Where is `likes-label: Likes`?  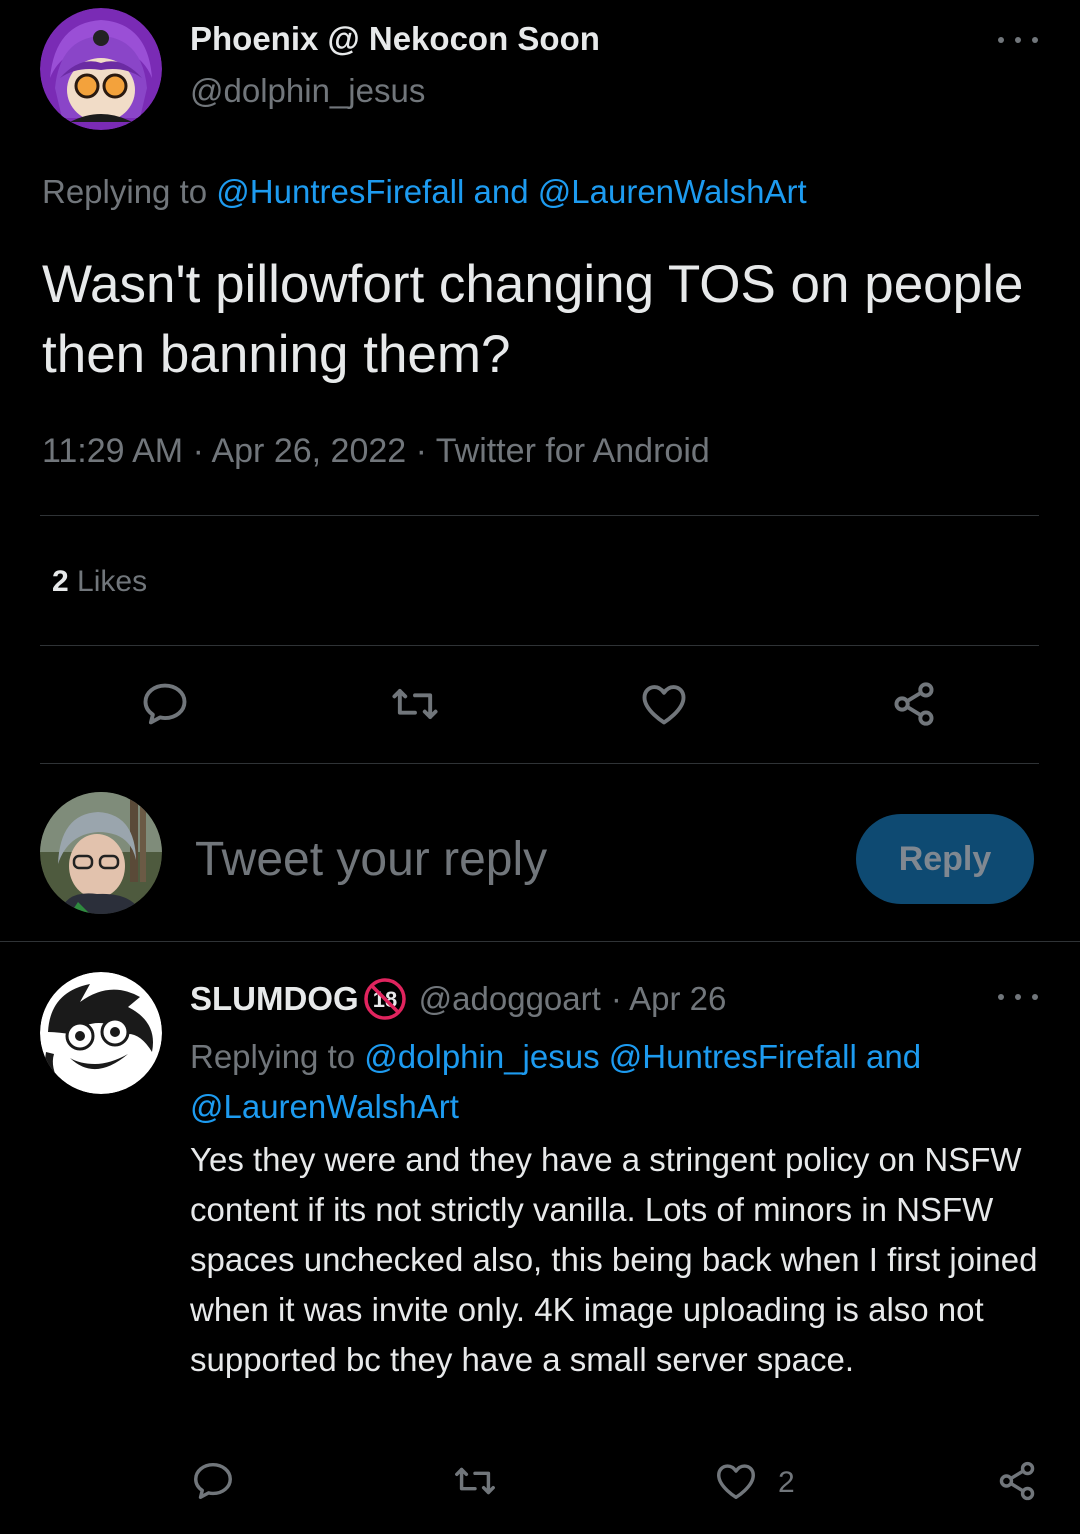
likes-label: Likes is located at coordinates (112, 581).